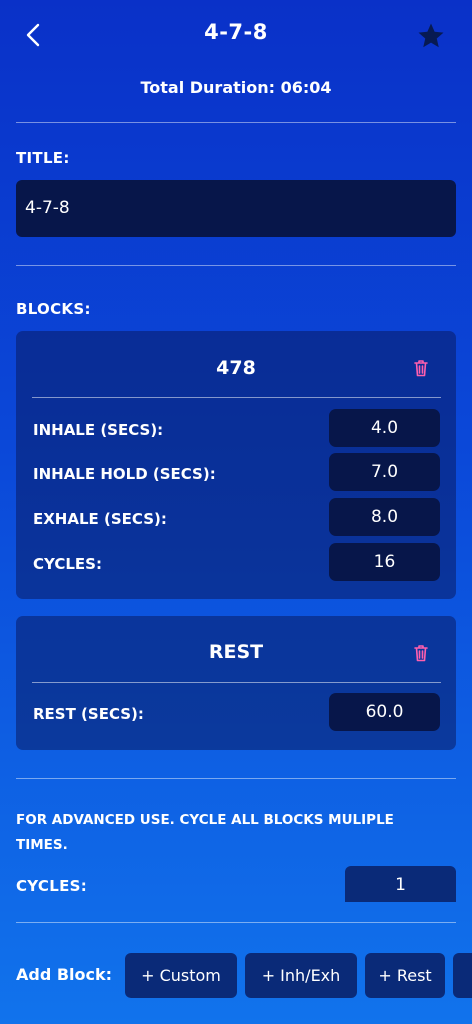  I want to click on block-name: 478, so click(236, 368).